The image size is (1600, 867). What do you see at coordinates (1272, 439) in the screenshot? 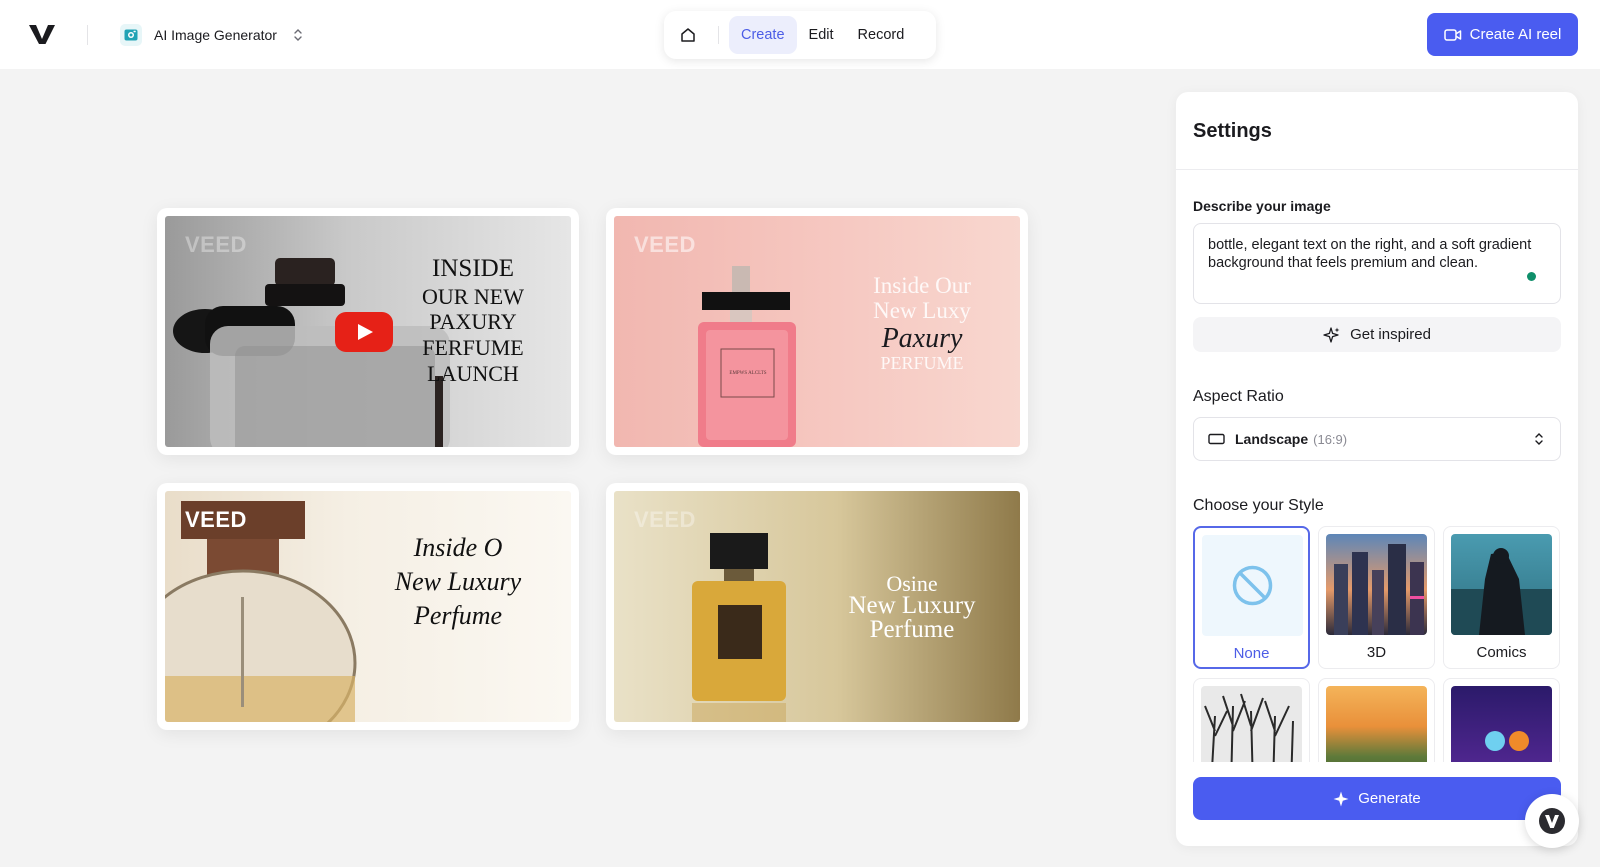
I see `aspect-ratio-value: Landscape` at bounding box center [1272, 439].